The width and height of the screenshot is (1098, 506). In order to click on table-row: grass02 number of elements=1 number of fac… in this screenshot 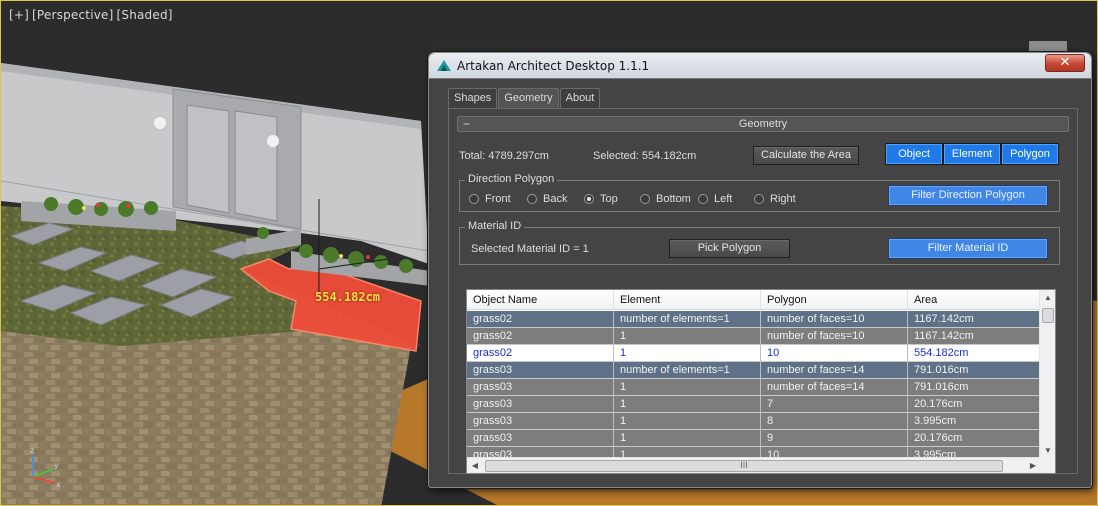, I will do `click(754, 319)`.